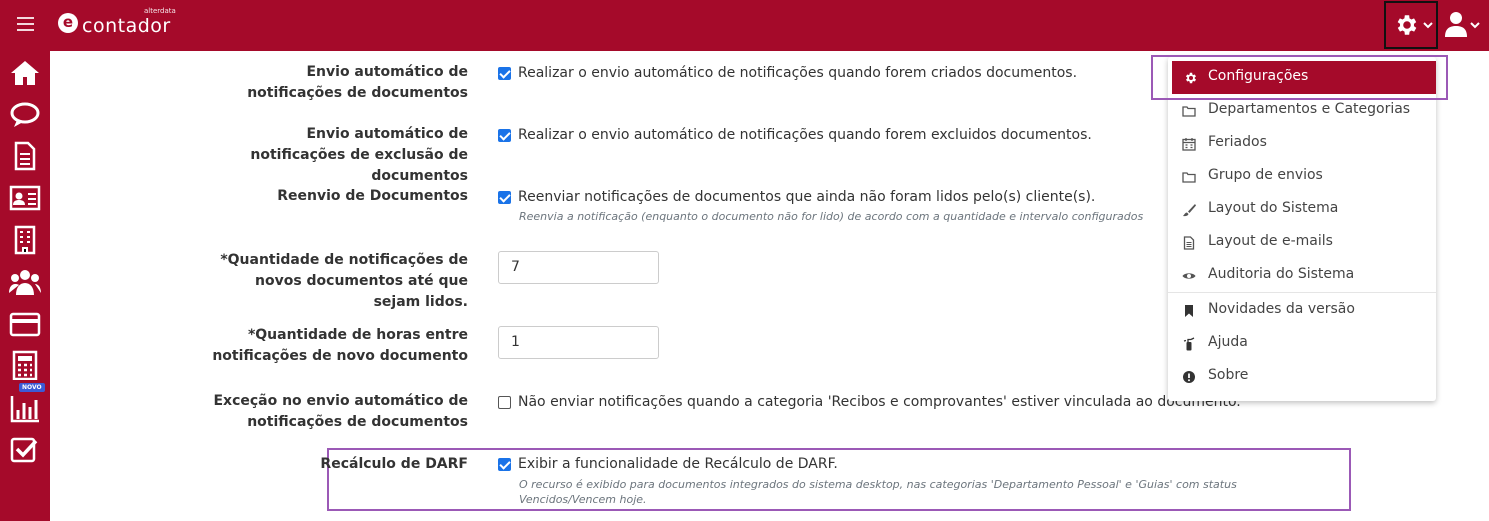 The height and width of the screenshot is (521, 1489). I want to click on logo-brand: contador, so click(126, 26).